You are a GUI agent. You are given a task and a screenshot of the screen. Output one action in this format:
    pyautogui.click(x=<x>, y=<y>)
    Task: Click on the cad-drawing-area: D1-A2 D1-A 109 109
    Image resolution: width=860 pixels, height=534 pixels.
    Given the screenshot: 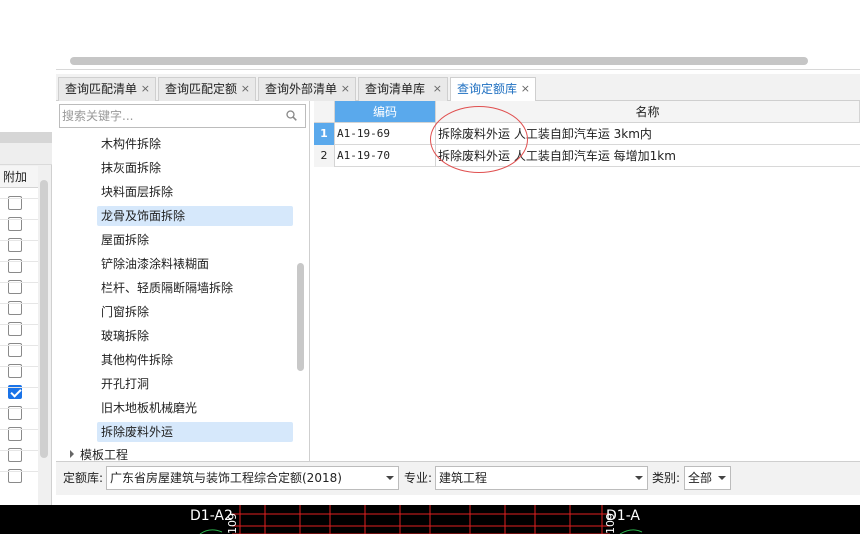 What is the action you would take?
    pyautogui.click(x=430, y=519)
    